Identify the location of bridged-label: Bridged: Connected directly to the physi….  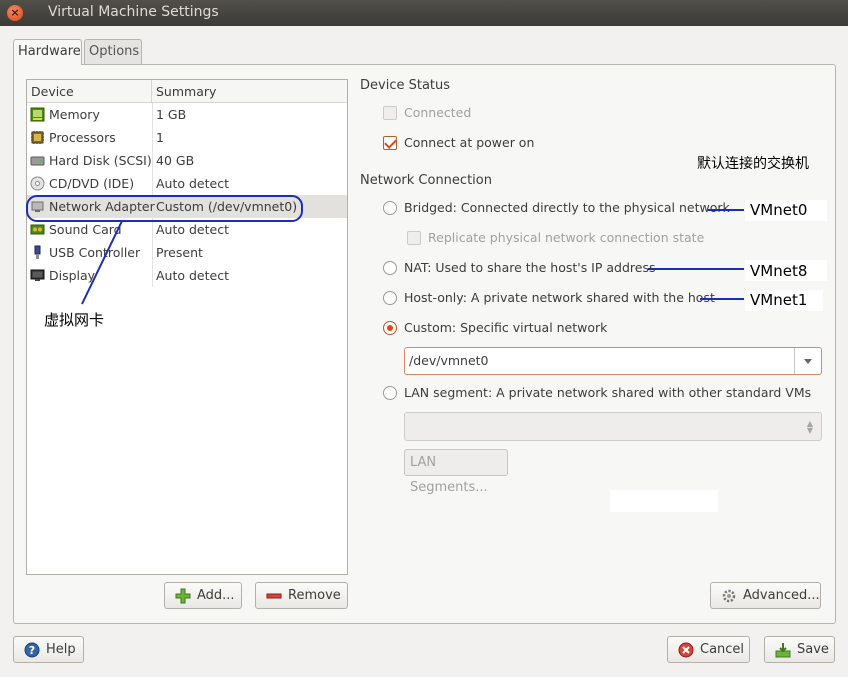
(567, 207).